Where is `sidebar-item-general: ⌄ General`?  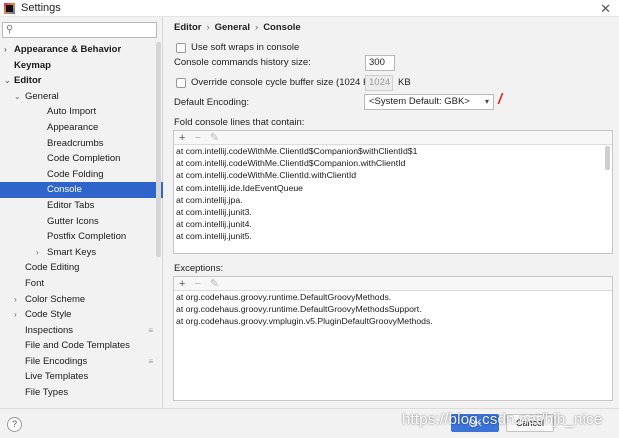 sidebar-item-general: ⌄ General is located at coordinates (81, 97).